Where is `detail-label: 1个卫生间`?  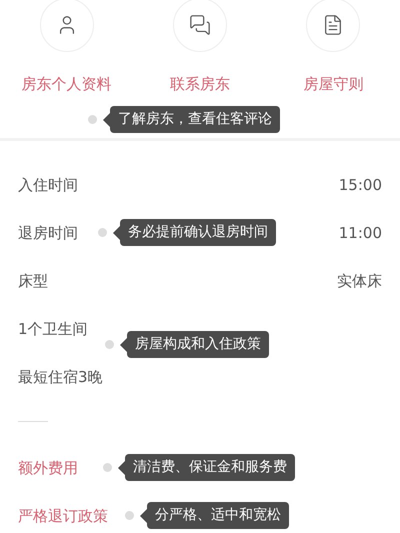
detail-label: 1个卫生间 is located at coordinates (53, 329).